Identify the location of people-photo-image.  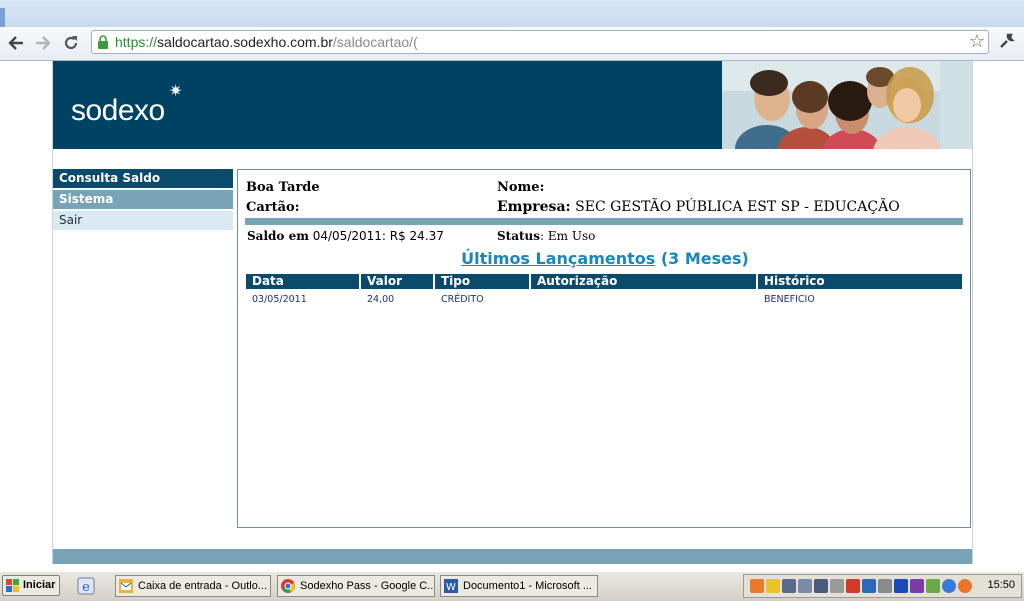
(847, 105).